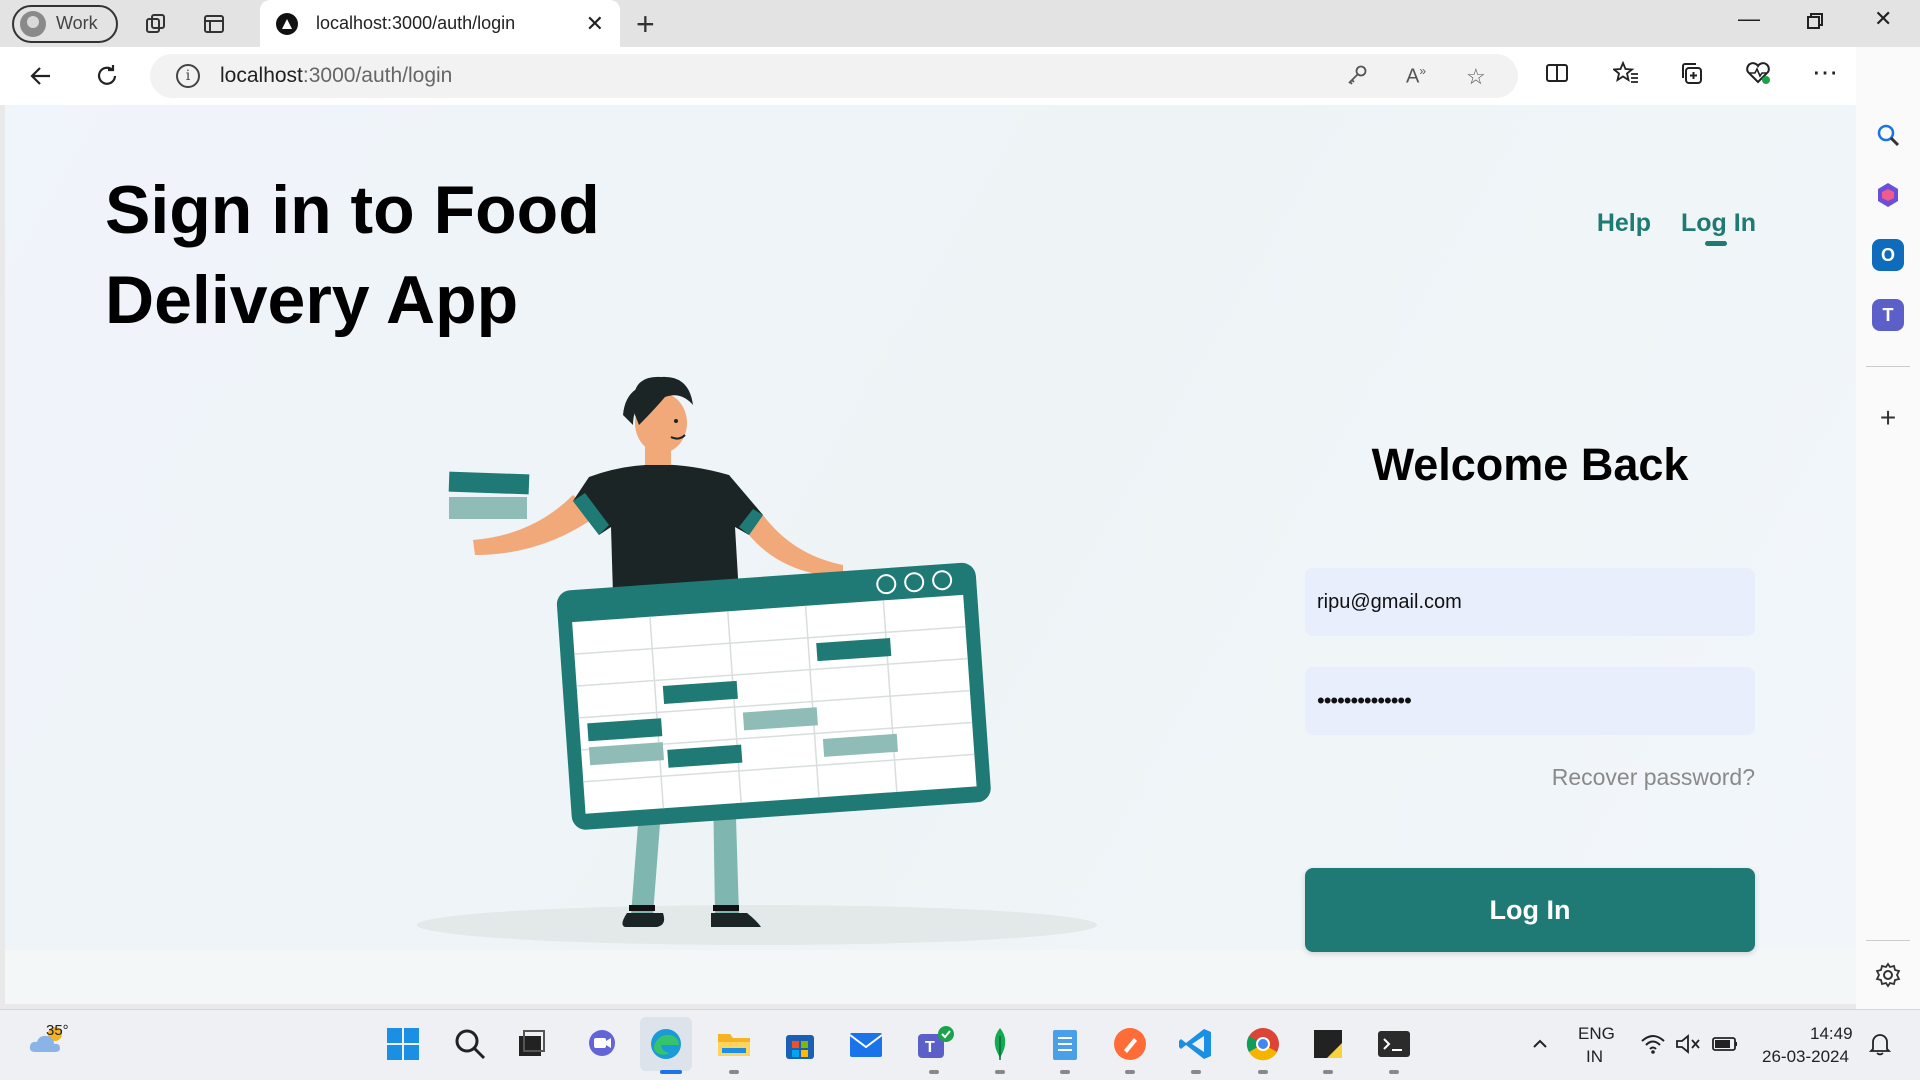 Image resolution: width=1920 pixels, height=1080 pixels. I want to click on collections-icon, so click(1691, 76).